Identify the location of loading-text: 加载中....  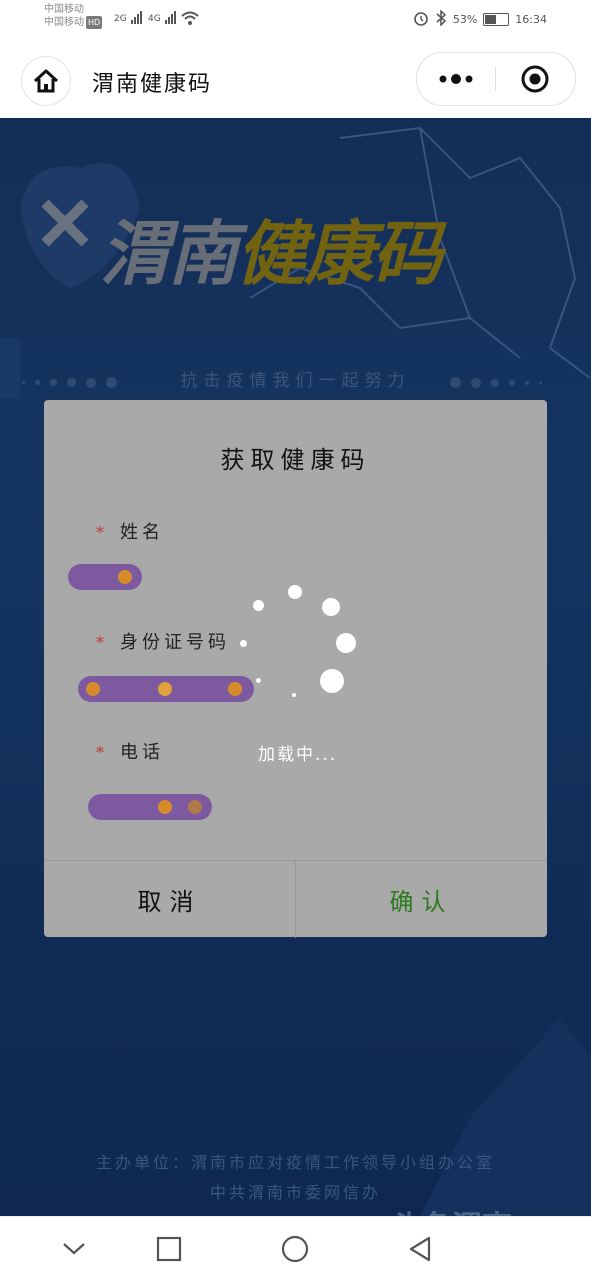
(298, 755).